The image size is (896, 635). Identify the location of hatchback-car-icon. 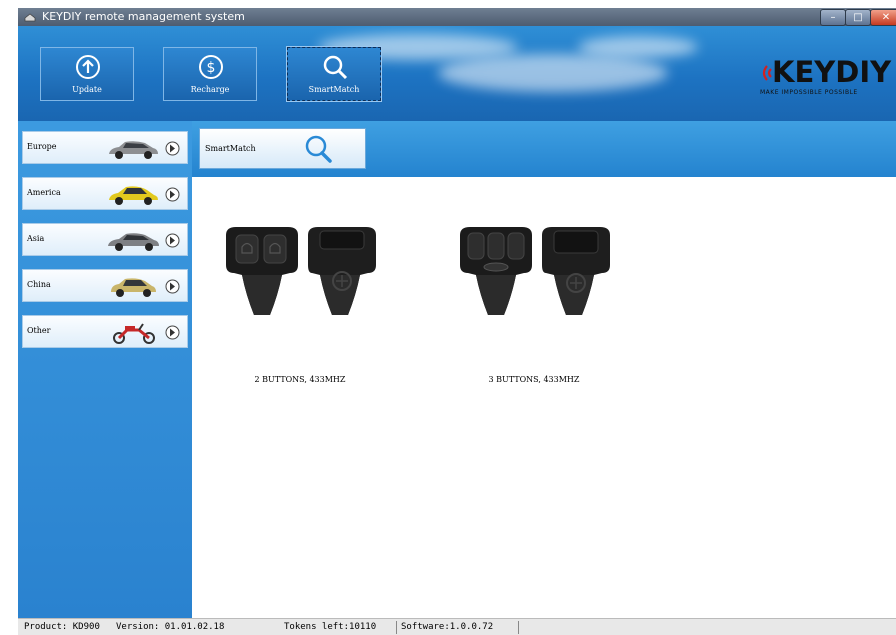
(133, 195).